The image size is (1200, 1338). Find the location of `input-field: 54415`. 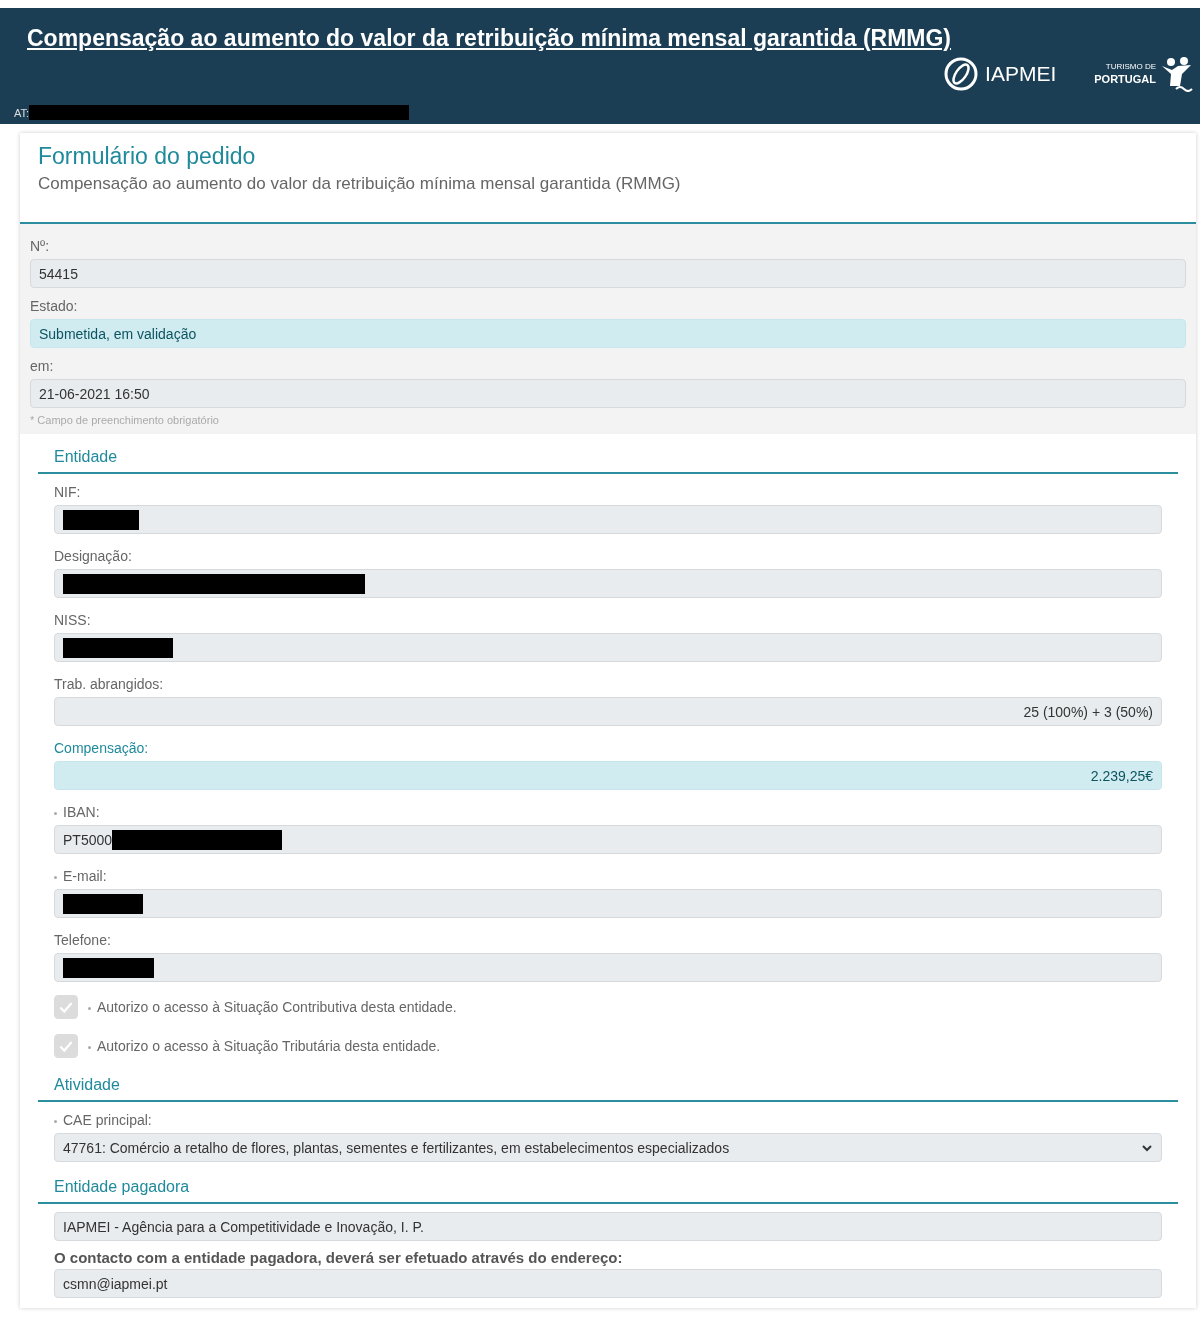

input-field: 54415 is located at coordinates (608, 273).